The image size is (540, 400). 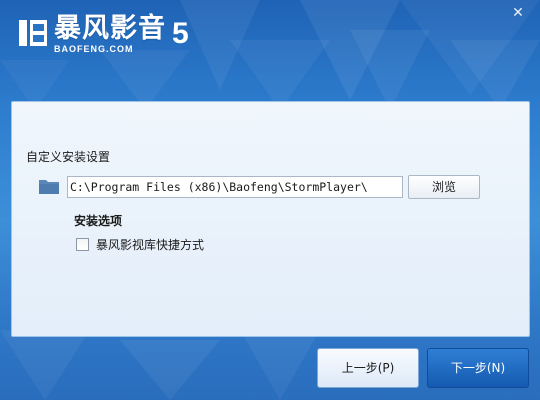 I want to click on install-path-input, so click(x=235, y=187).